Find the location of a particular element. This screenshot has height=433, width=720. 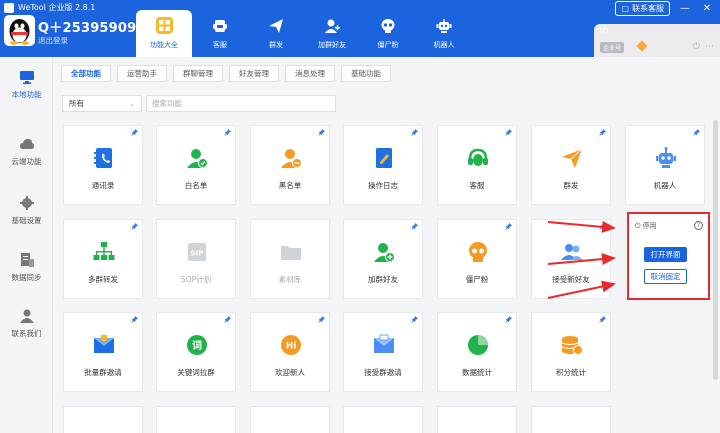

feature-card: 白名单 is located at coordinates (196, 165).